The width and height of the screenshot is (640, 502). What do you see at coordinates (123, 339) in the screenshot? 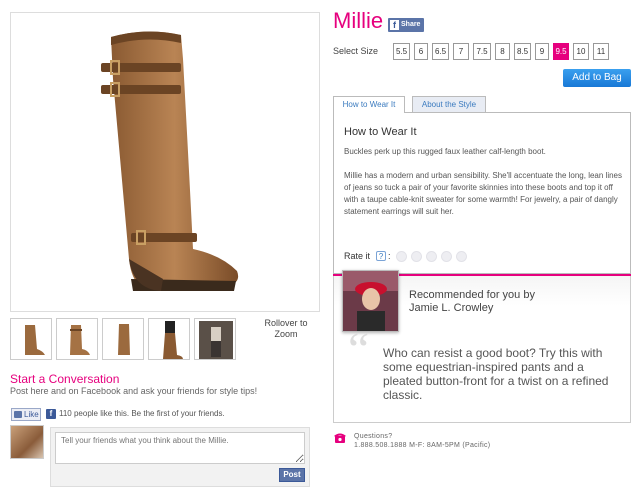
I see `thumbnail-boot-front` at bounding box center [123, 339].